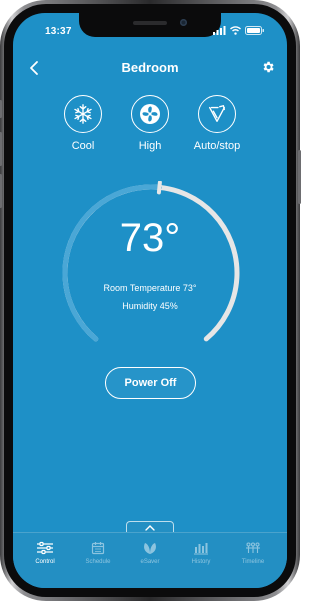 The height and width of the screenshot is (601, 320). What do you see at coordinates (254, 30) in the screenshot?
I see `battery-icon` at bounding box center [254, 30].